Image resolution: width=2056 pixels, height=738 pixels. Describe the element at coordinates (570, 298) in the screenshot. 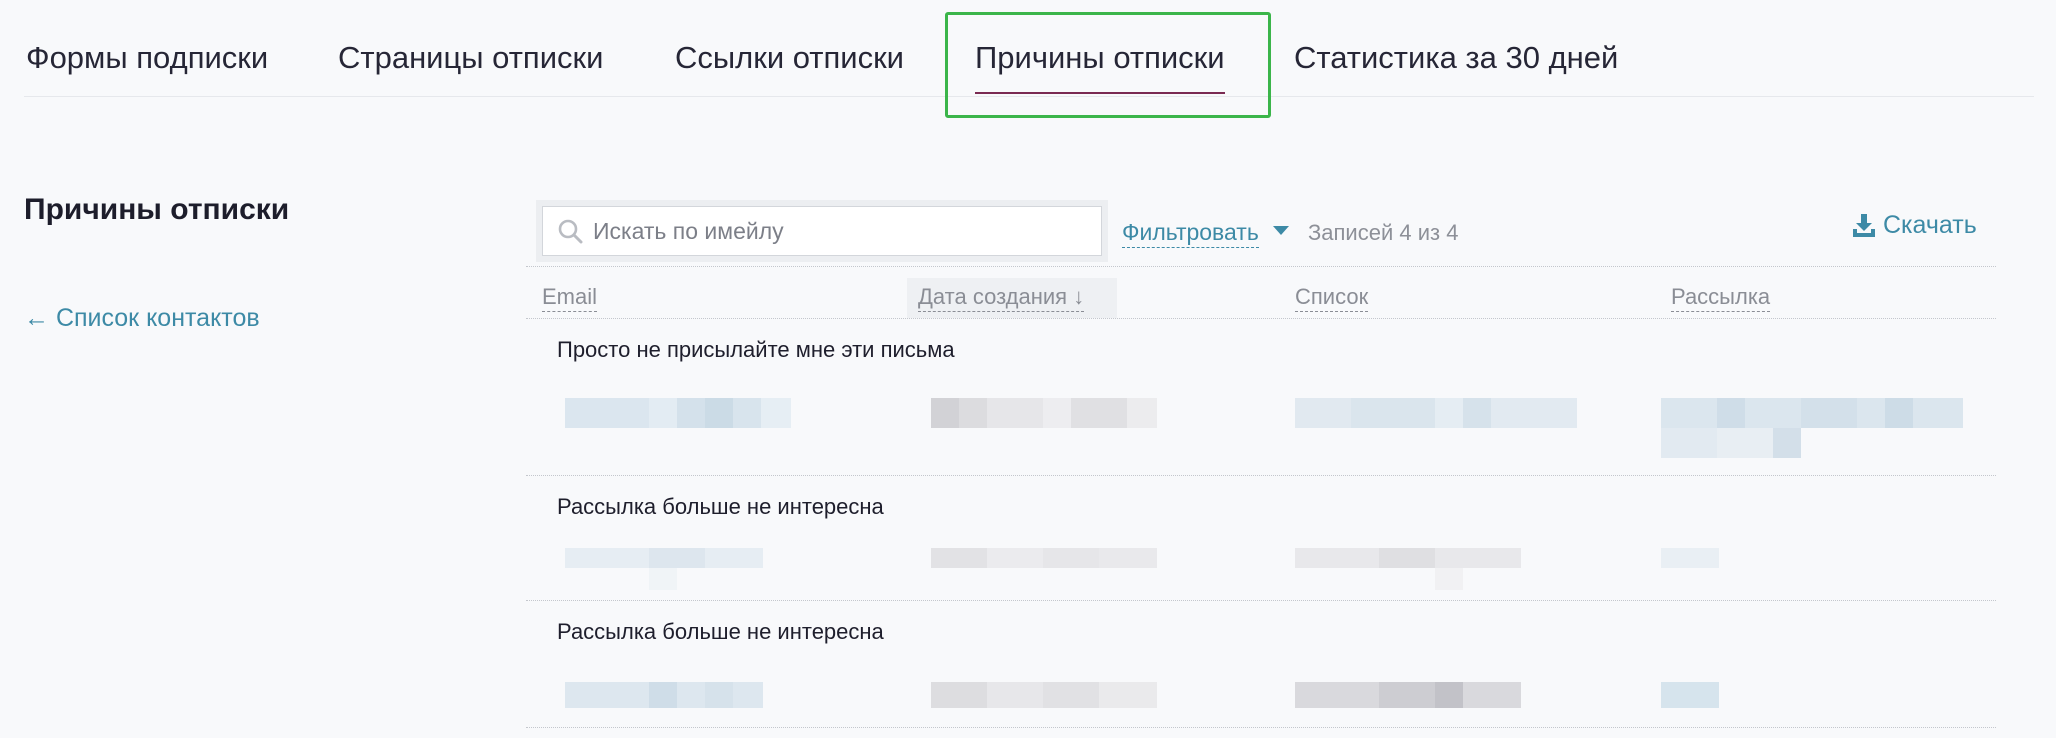

I see `column-header-email: Email` at that location.